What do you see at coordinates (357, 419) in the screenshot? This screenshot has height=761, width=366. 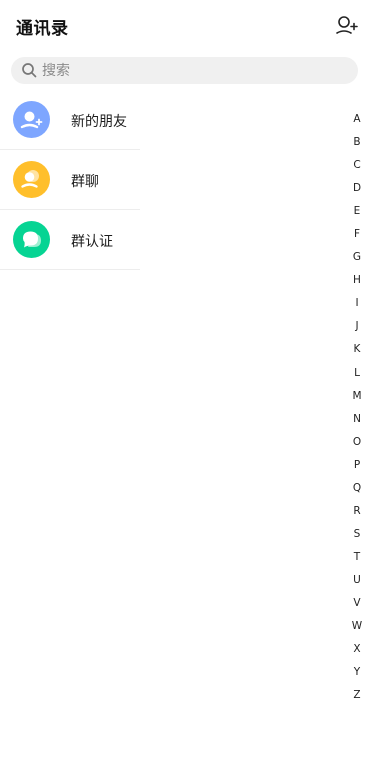 I see `index-letter: N` at bounding box center [357, 419].